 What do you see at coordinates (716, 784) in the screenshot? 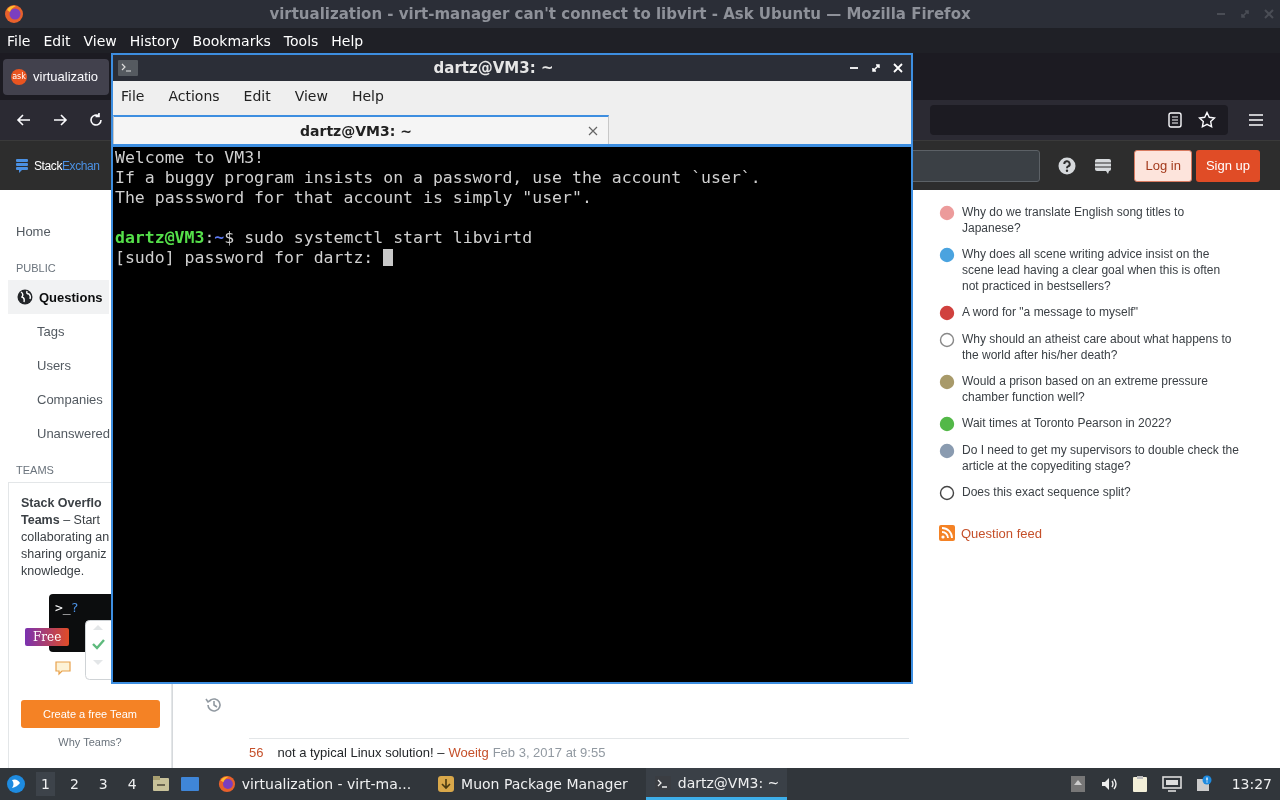
I see `taskbar-button: dartz@VM3: ~` at bounding box center [716, 784].